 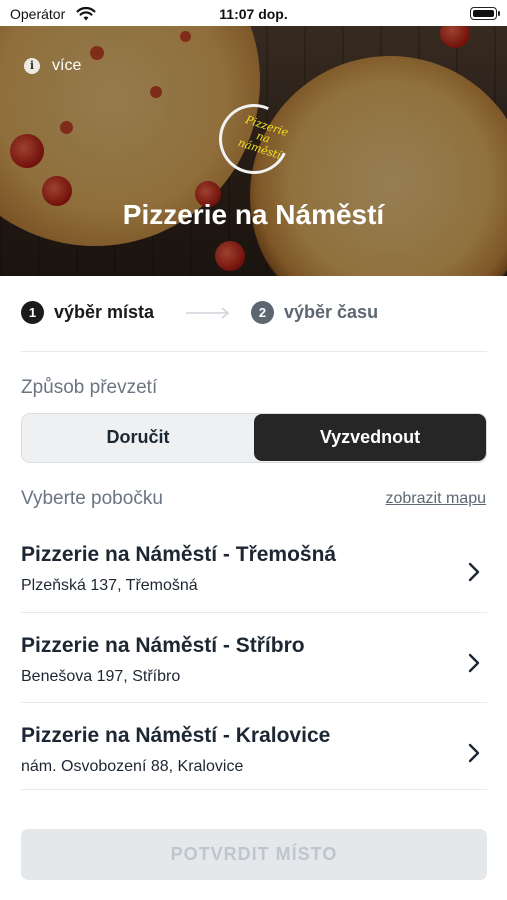 I want to click on pickup-option: Vyzvednout, so click(x=370, y=437).